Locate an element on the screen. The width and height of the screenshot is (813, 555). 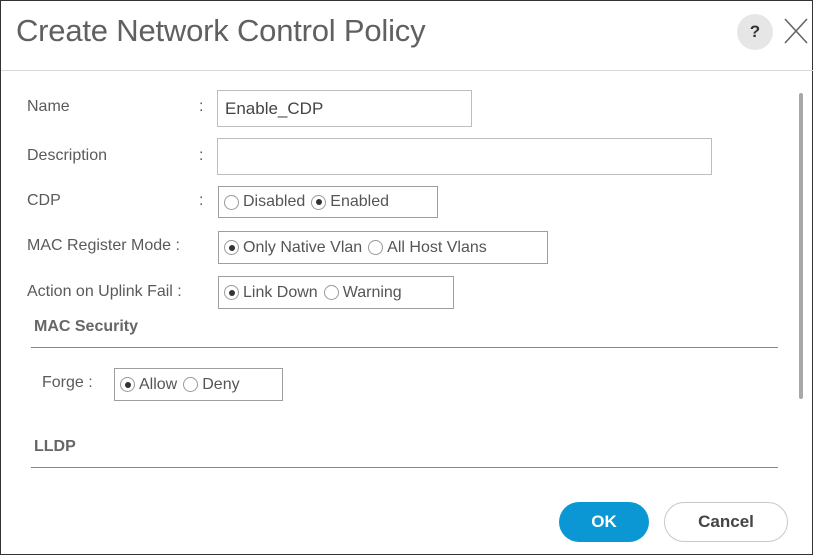
name-label: Name is located at coordinates (48, 106).